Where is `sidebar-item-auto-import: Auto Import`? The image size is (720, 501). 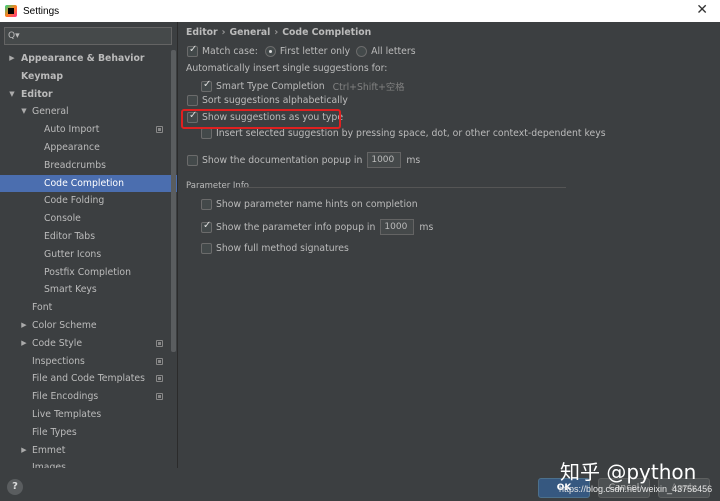 sidebar-item-auto-import: Auto Import is located at coordinates (88, 130).